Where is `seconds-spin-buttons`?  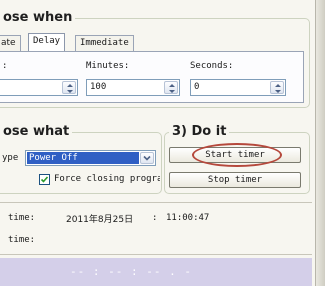
seconds-spin-buttons is located at coordinates (277, 87).